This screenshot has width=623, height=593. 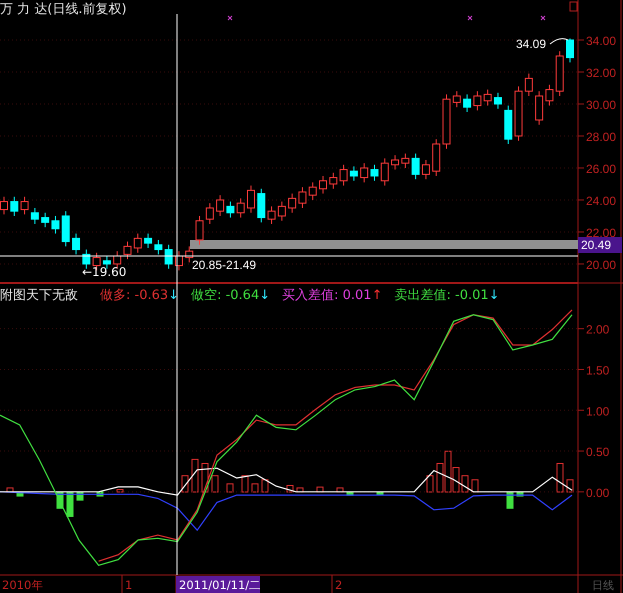 I want to click on indicator-value: 做多: -0.63, so click(x=134, y=295).